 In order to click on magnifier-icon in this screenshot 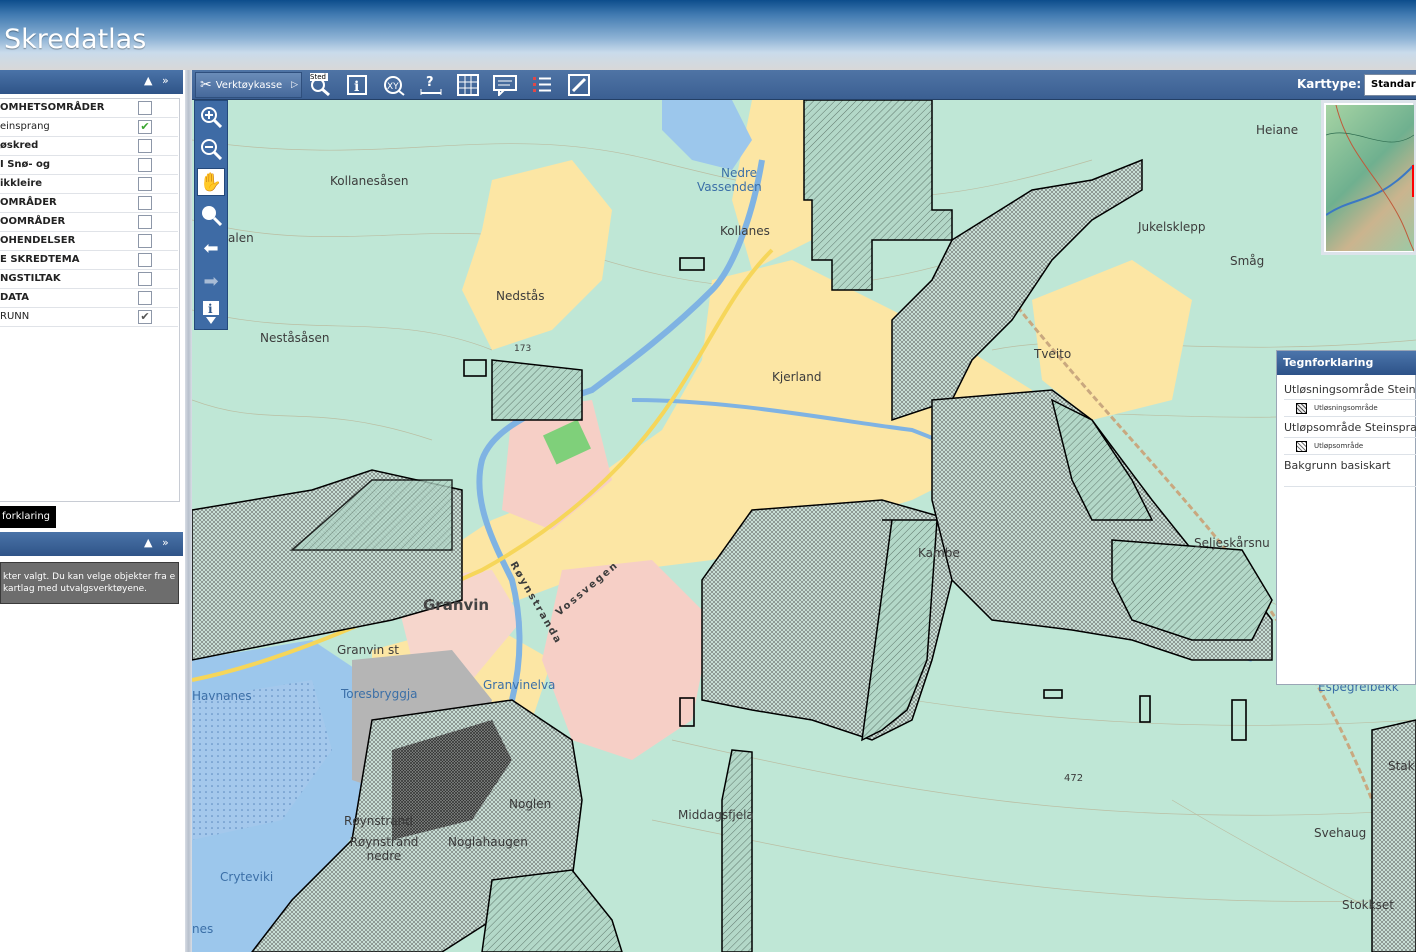, I will do `click(212, 216)`.